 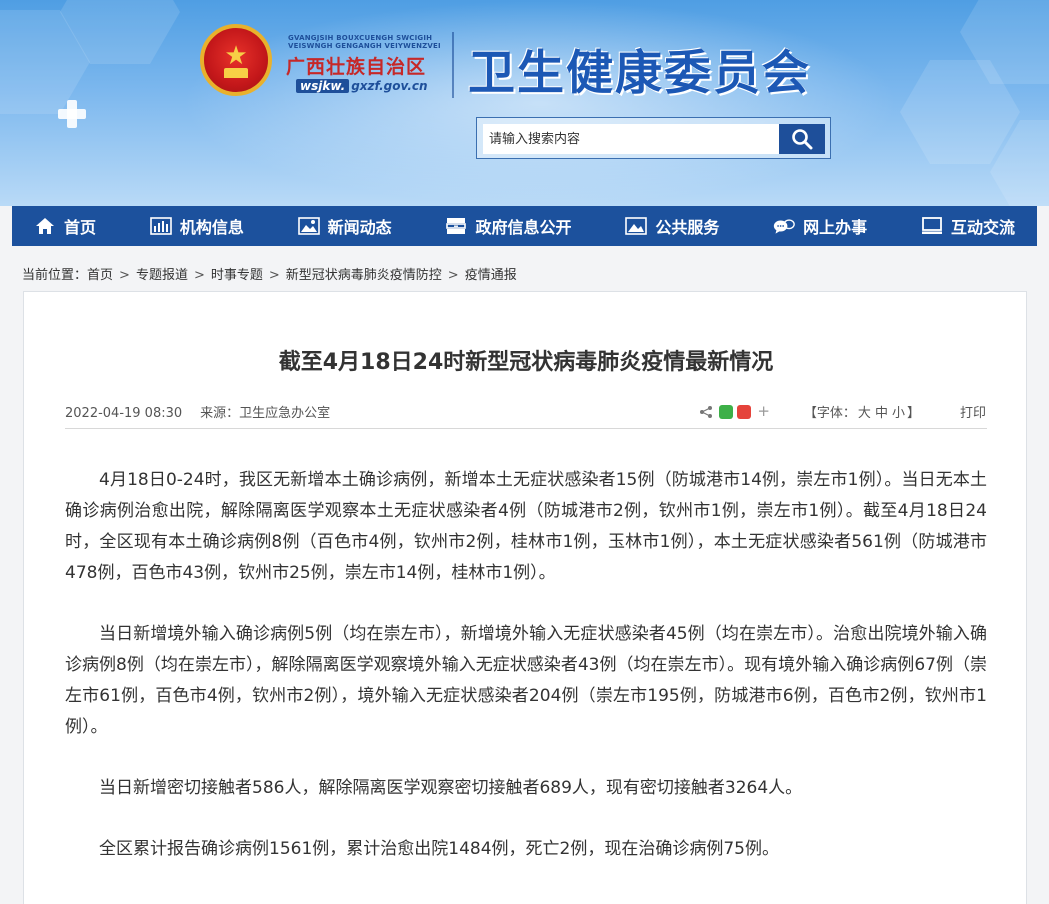 What do you see at coordinates (265, 413) in the screenshot?
I see `article-source: 来源：卫生应急办公室` at bounding box center [265, 413].